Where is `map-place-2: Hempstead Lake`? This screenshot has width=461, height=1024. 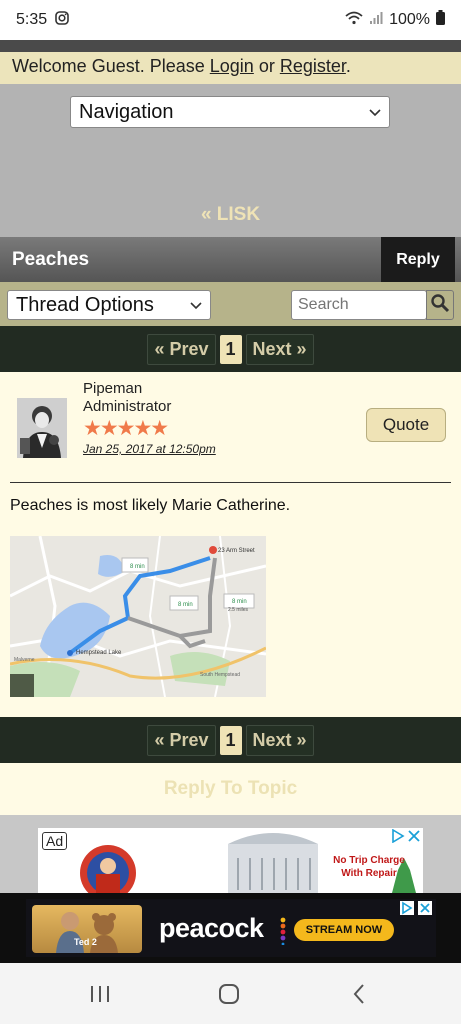 map-place-2: Hempstead Lake is located at coordinates (99, 653).